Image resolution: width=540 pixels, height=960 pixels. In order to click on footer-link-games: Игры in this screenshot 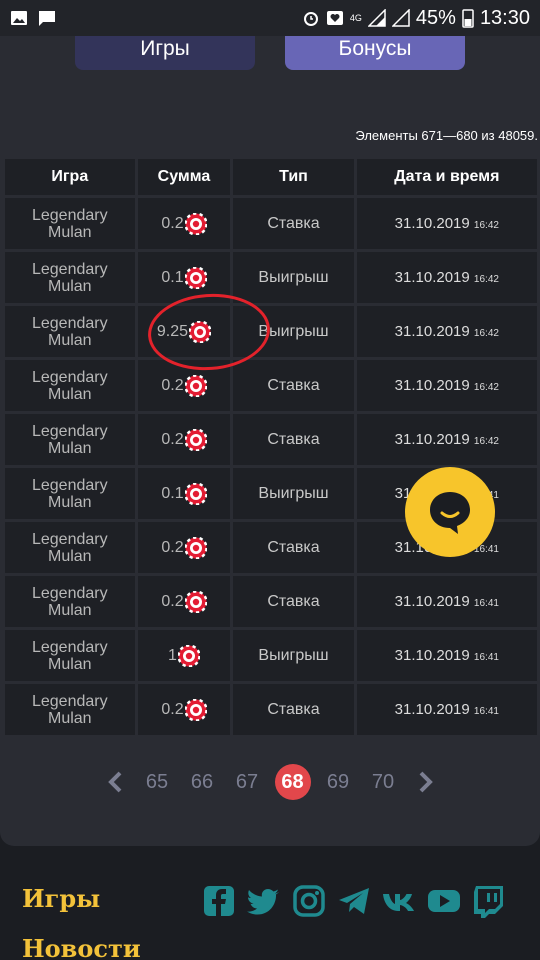, I will do `click(61, 898)`.